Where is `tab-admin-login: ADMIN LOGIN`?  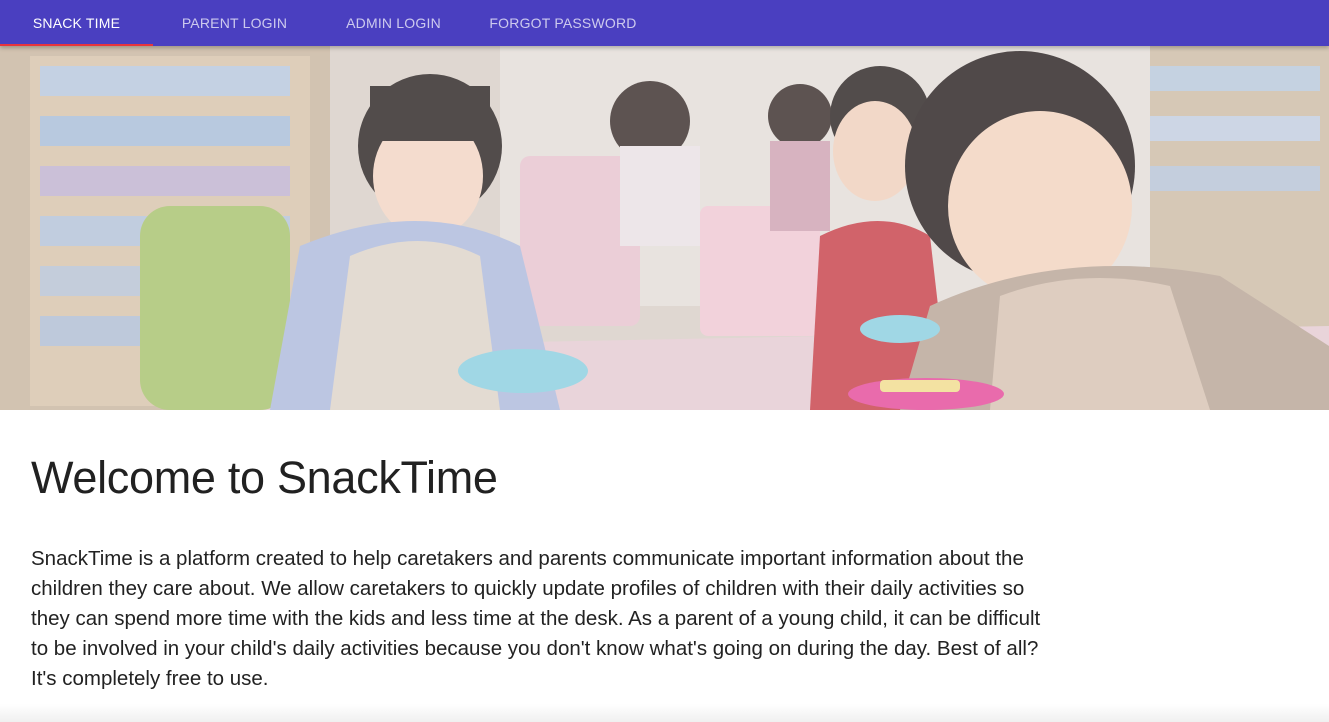 tab-admin-login: ADMIN LOGIN is located at coordinates (393, 23).